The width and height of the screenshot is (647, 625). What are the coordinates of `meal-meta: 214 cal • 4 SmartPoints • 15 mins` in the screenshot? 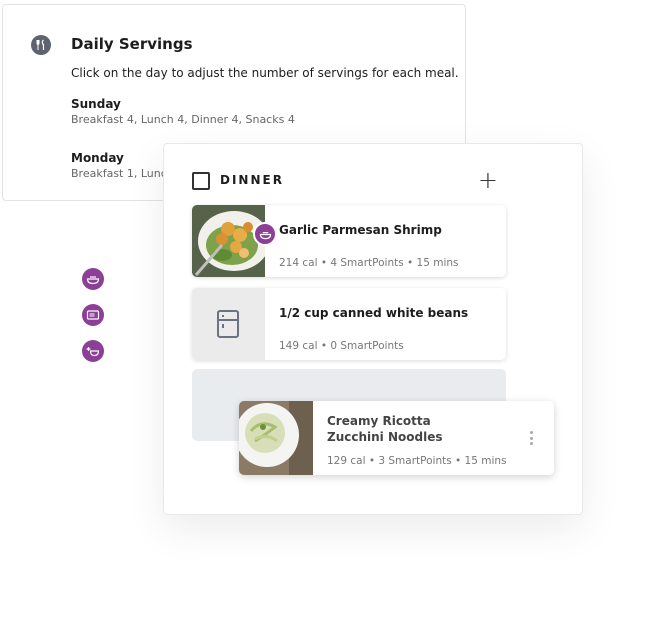 It's located at (369, 263).